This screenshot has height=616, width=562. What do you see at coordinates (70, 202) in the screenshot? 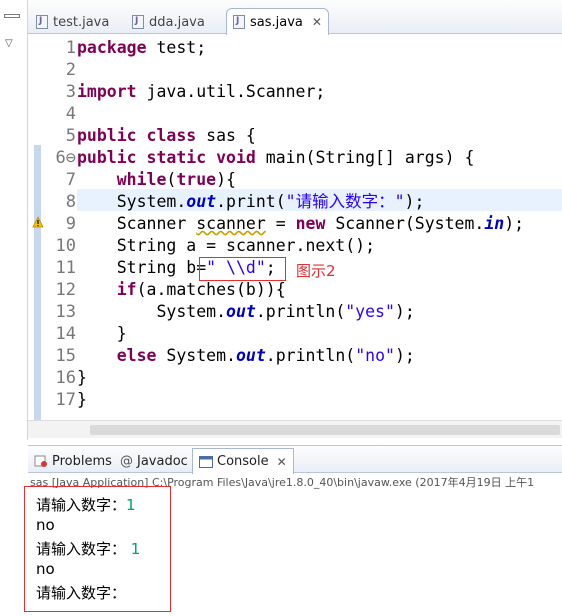
I see `line-number: 8` at bounding box center [70, 202].